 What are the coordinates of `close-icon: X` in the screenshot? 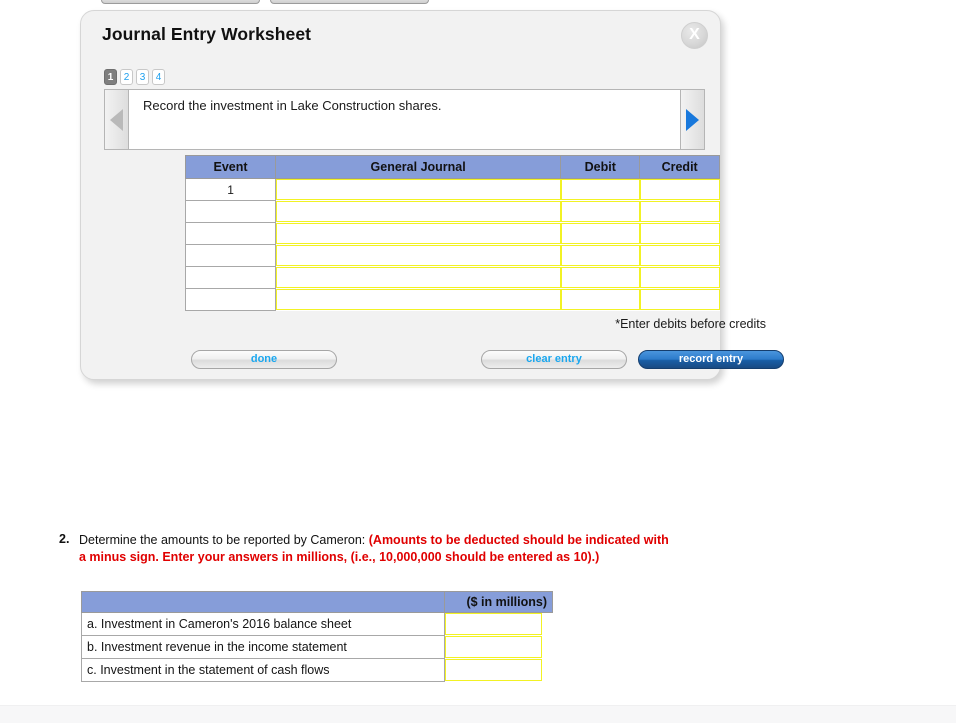 It's located at (694, 35).